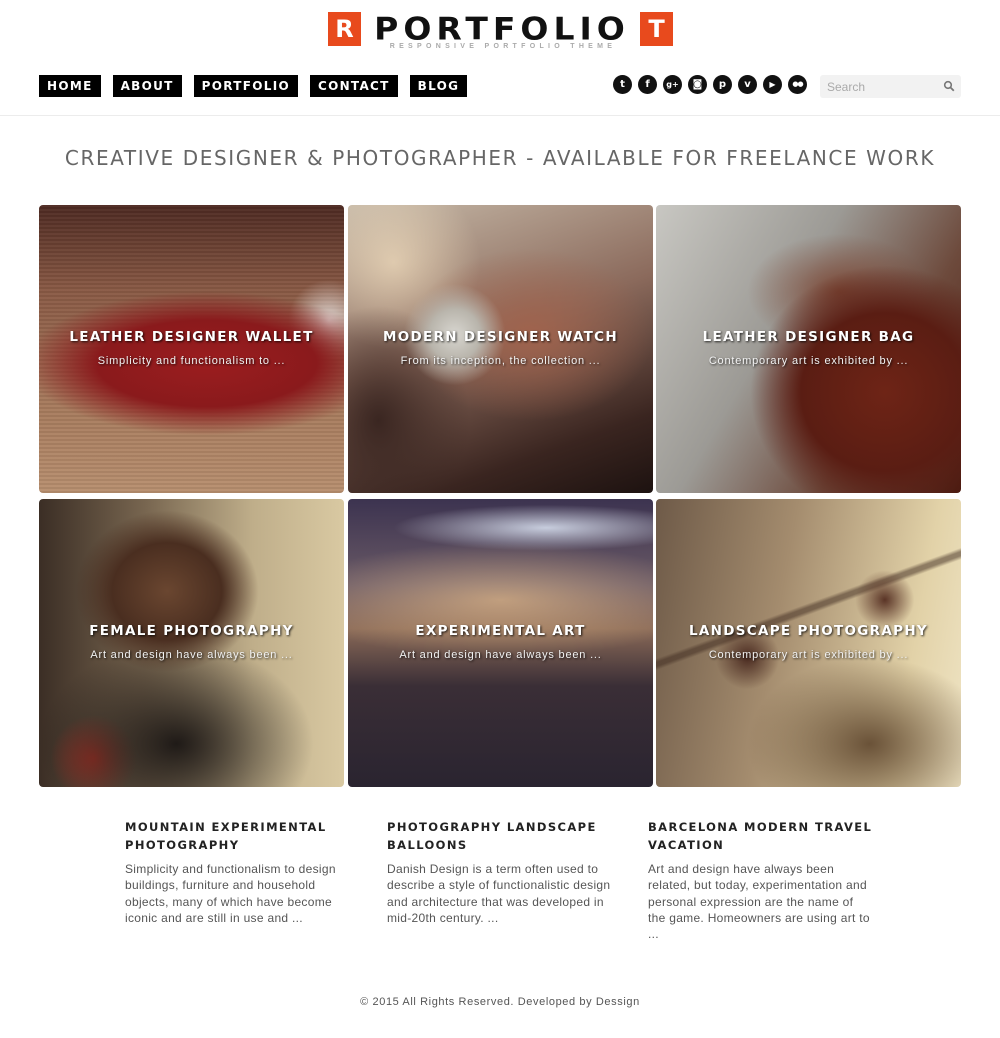  What do you see at coordinates (245, 86) in the screenshot?
I see `nav-portfolio: PORTFOLIO` at bounding box center [245, 86].